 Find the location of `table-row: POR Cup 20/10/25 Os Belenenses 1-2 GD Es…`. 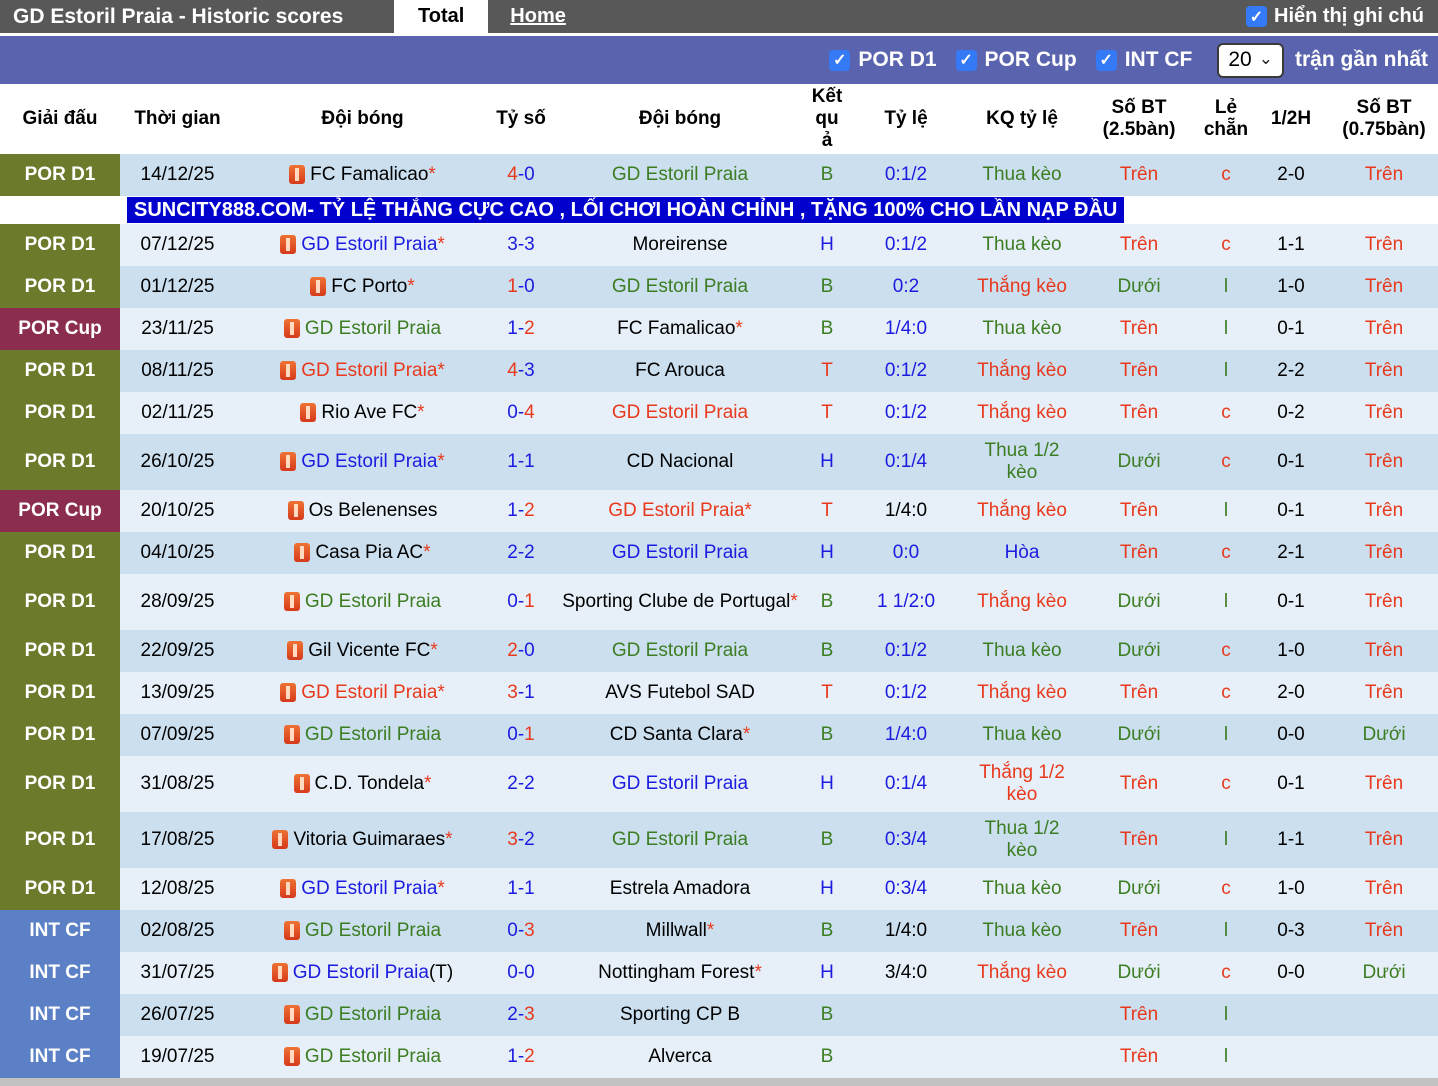

table-row: POR Cup 20/10/25 Os Belenenses 1-2 GD Es… is located at coordinates (719, 510).